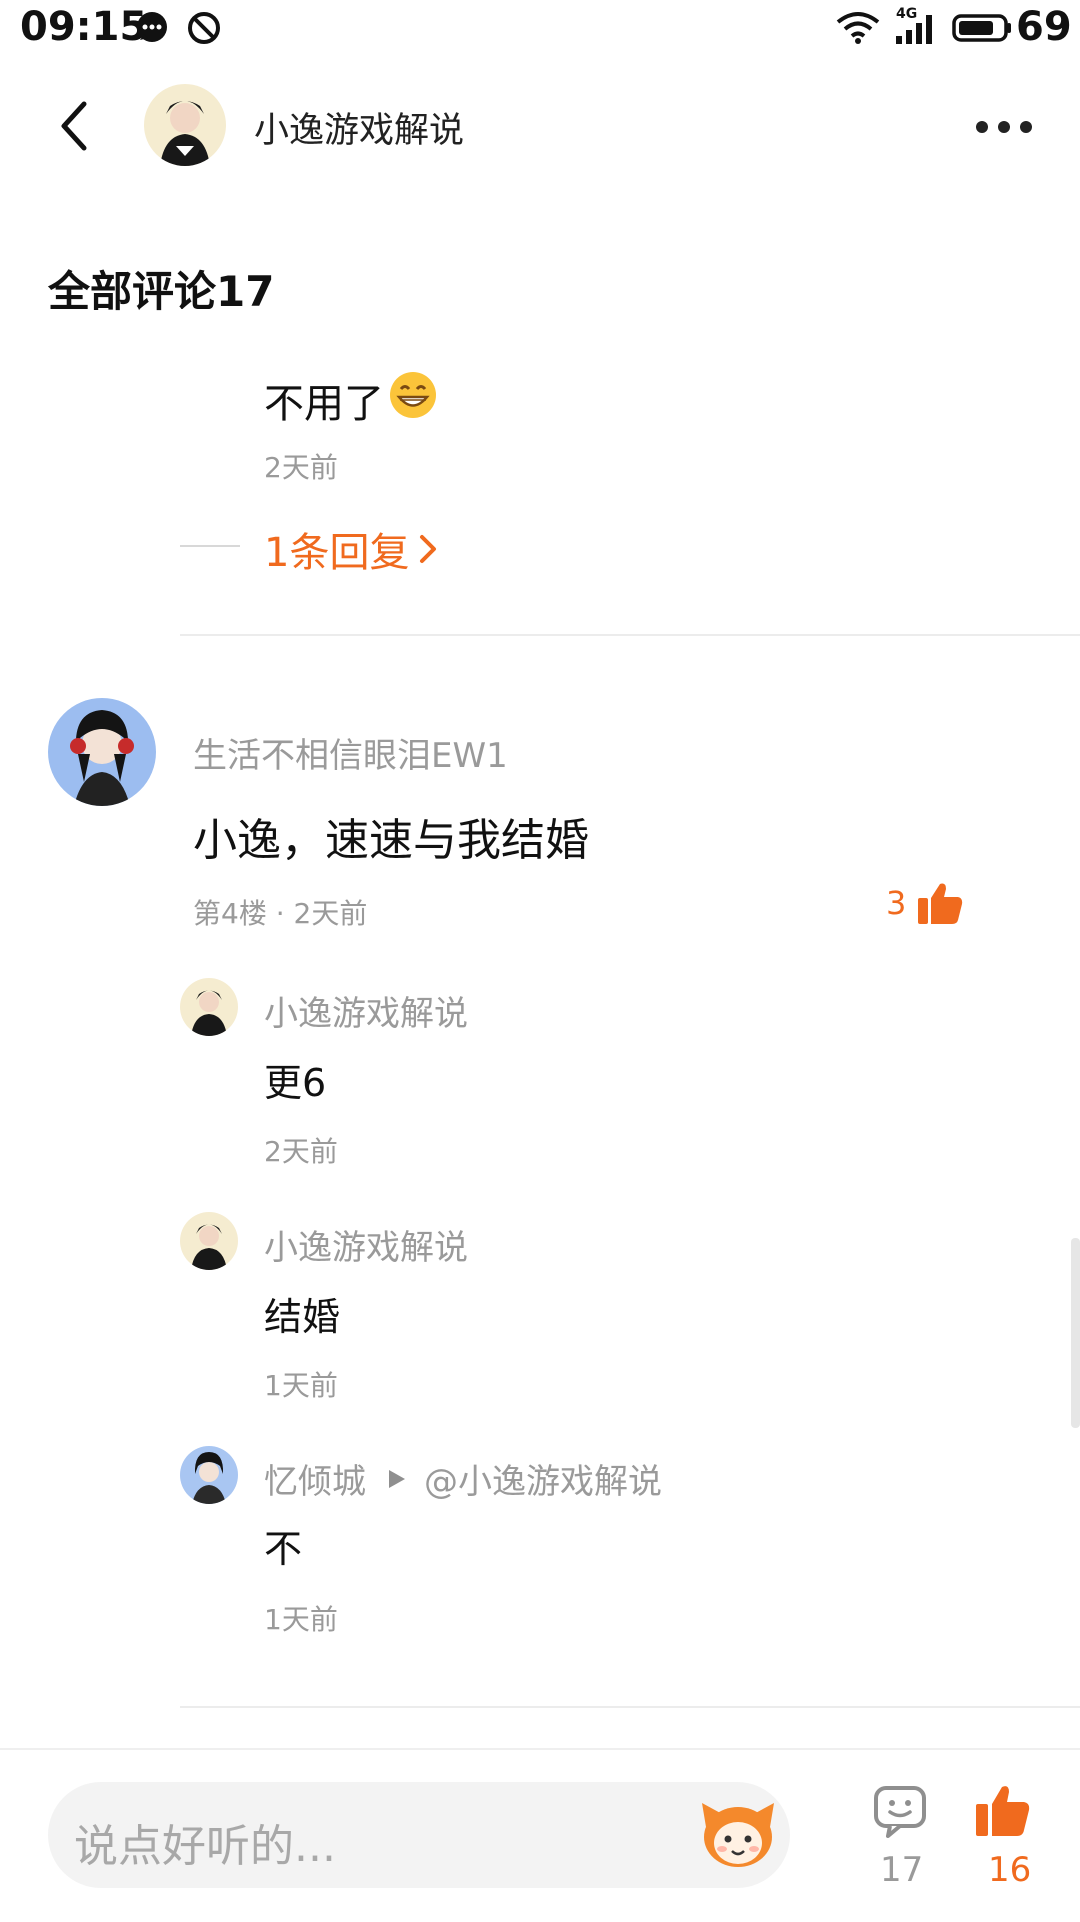 The image size is (1080, 1922). What do you see at coordinates (280, 913) in the screenshot?
I see `comment-meta: 第4楼 · 2天前` at bounding box center [280, 913].